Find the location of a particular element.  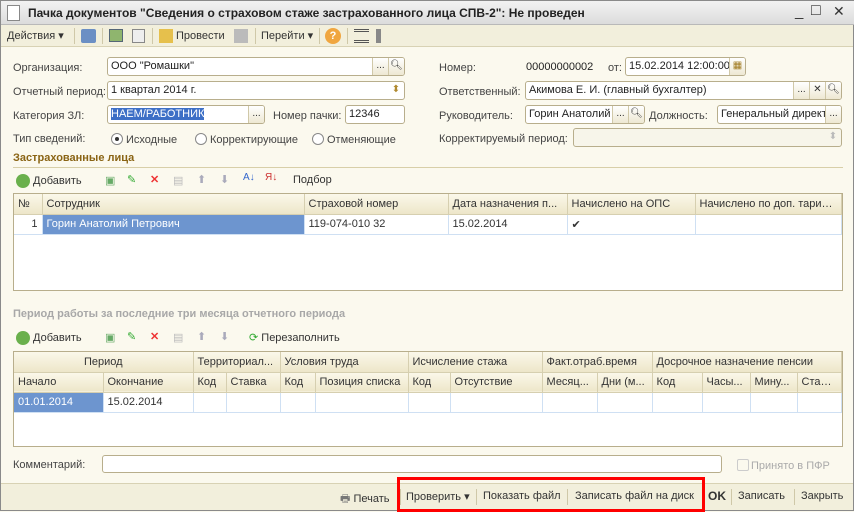

group-header: Исчисление стажа is located at coordinates (475, 362).